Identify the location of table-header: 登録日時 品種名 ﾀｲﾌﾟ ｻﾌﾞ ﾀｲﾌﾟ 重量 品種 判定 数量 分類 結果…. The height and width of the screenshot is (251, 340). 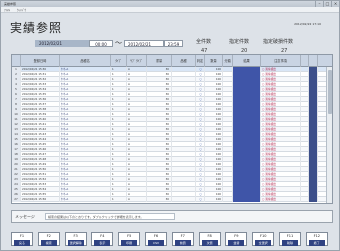
(172, 61).